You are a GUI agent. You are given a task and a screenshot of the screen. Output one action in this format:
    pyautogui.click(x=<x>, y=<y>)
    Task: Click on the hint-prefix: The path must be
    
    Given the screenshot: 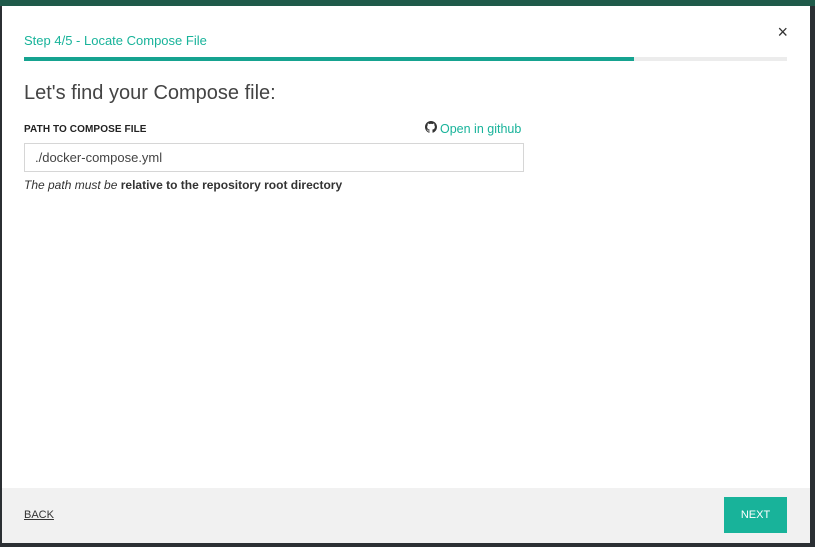 What is the action you would take?
    pyautogui.click(x=71, y=185)
    